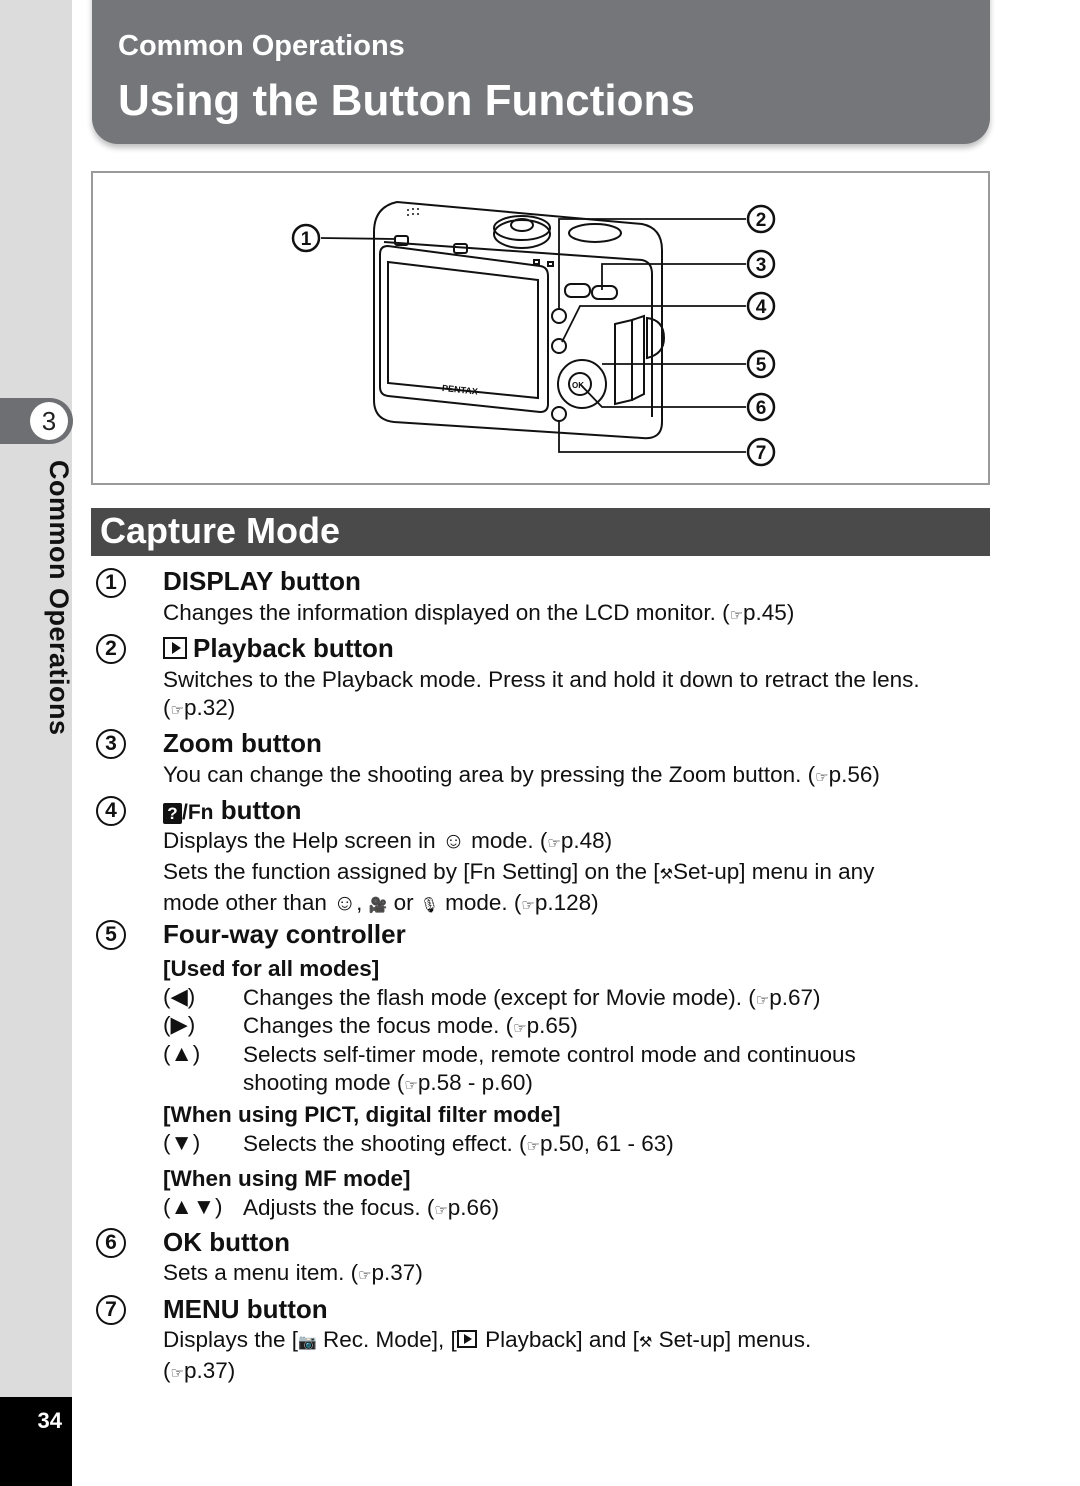 The height and width of the screenshot is (1486, 1080). I want to click on item-number-6: 6, so click(111, 1243).